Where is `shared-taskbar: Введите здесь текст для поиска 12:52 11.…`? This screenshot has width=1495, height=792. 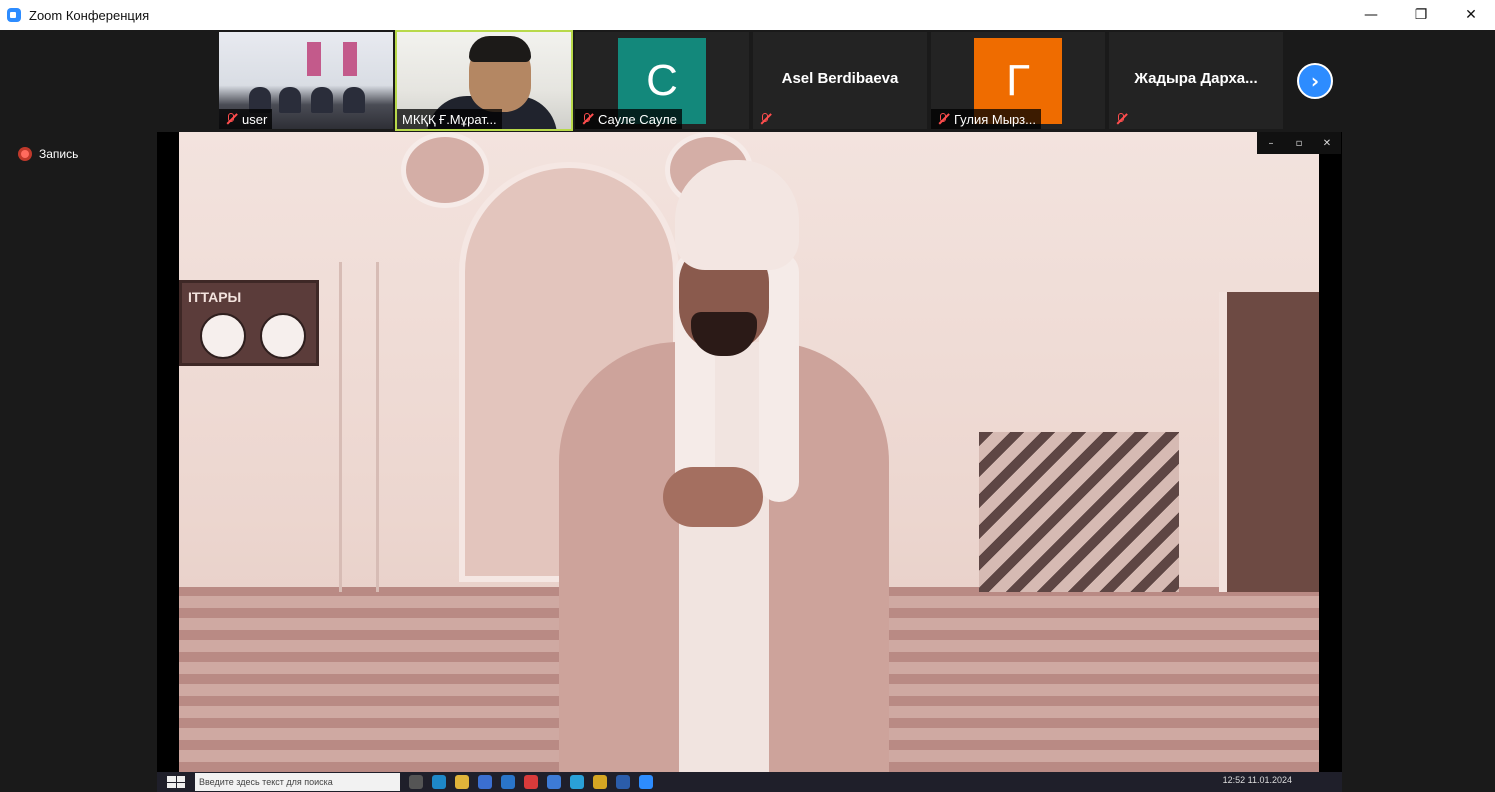 shared-taskbar: Введите здесь текст для поиска 12:52 11.… is located at coordinates (749, 782).